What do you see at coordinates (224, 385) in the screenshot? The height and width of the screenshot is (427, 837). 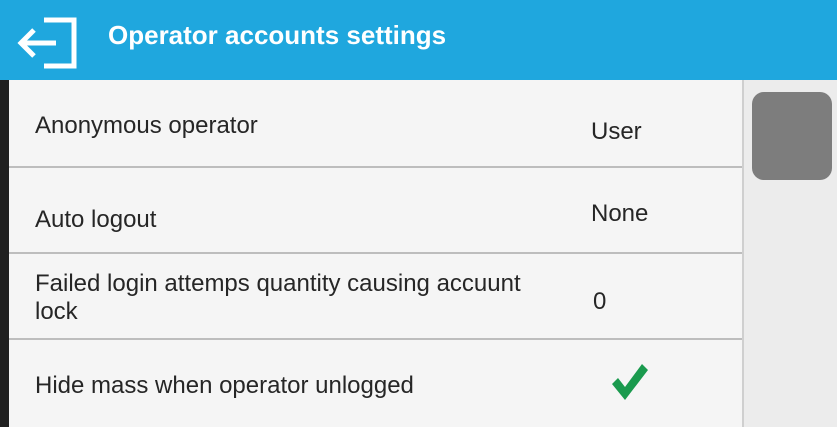 I see `setting-label: Hide mass when operator unlogged` at bounding box center [224, 385].